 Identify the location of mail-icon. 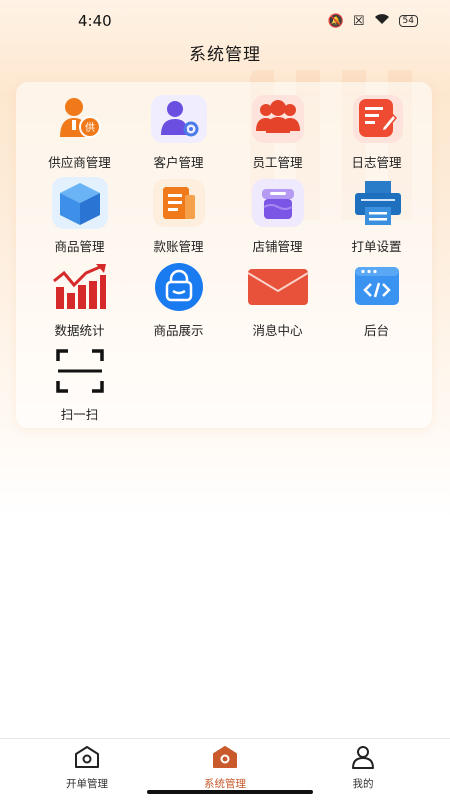
(278, 287).